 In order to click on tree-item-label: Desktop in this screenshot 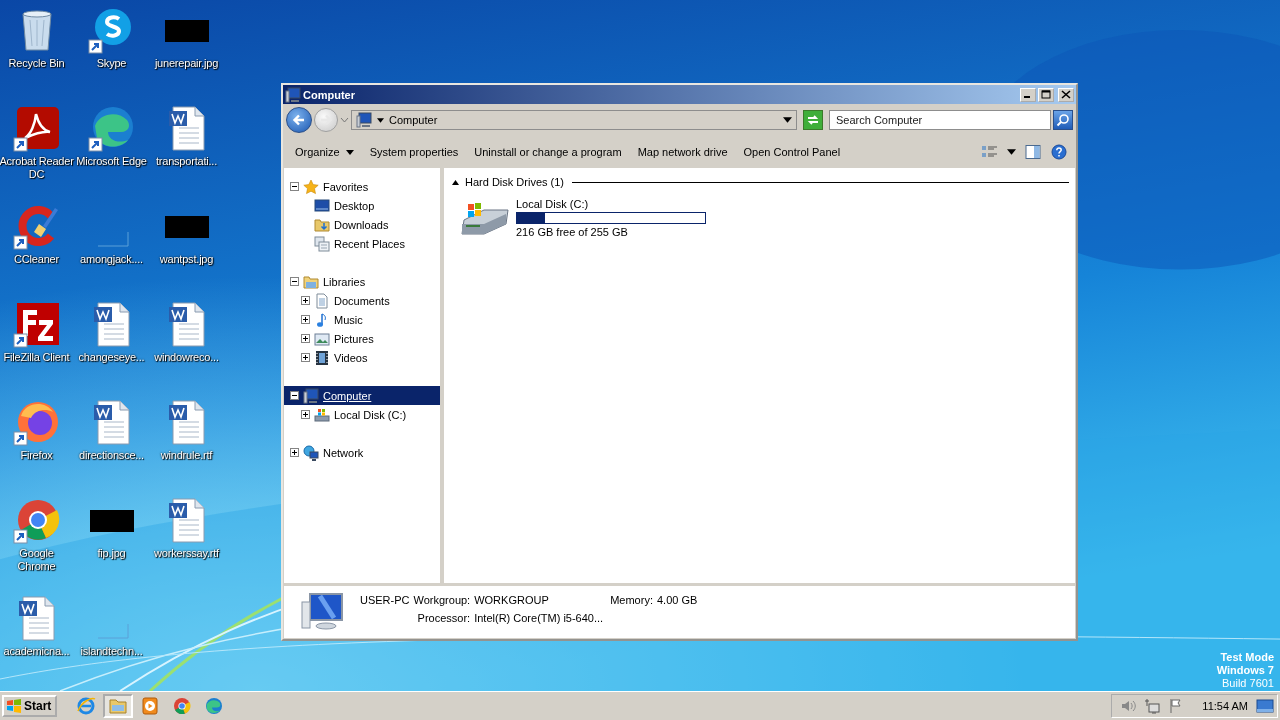, I will do `click(354, 205)`.